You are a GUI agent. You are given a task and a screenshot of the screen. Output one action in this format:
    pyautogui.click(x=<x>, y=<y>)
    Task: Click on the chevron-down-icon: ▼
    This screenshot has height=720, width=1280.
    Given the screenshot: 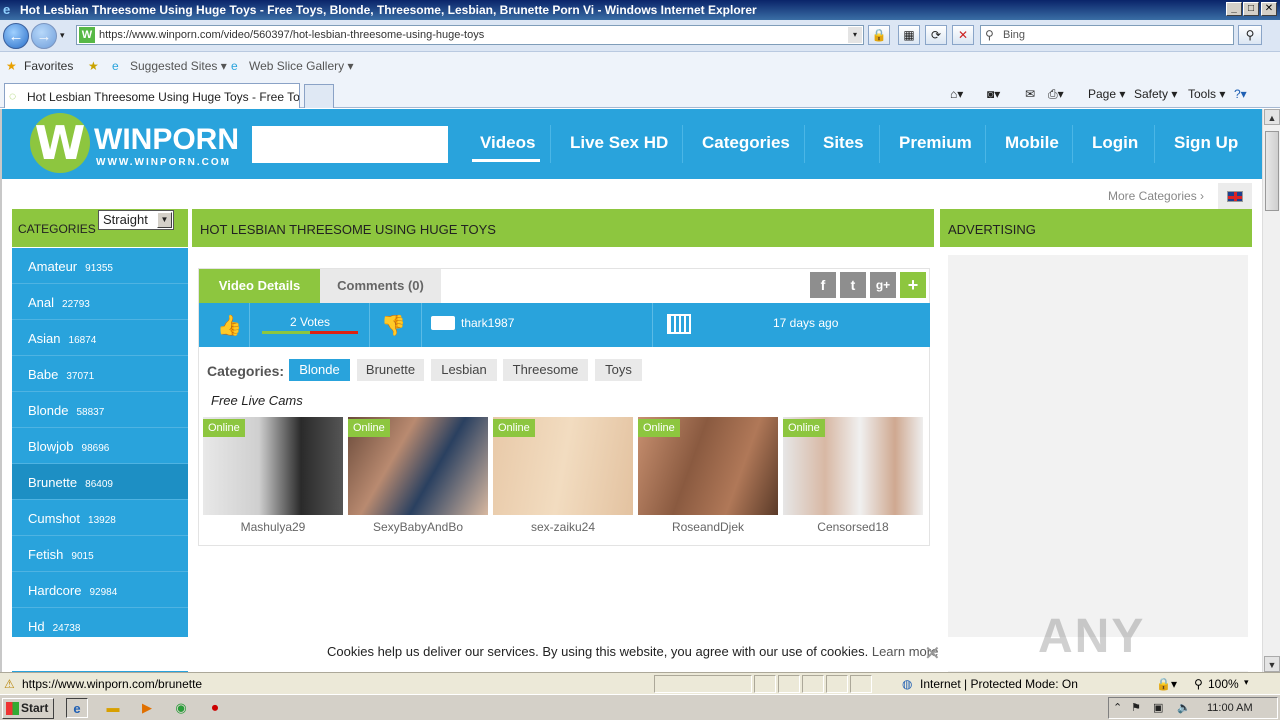 What is the action you would take?
    pyautogui.click(x=164, y=220)
    